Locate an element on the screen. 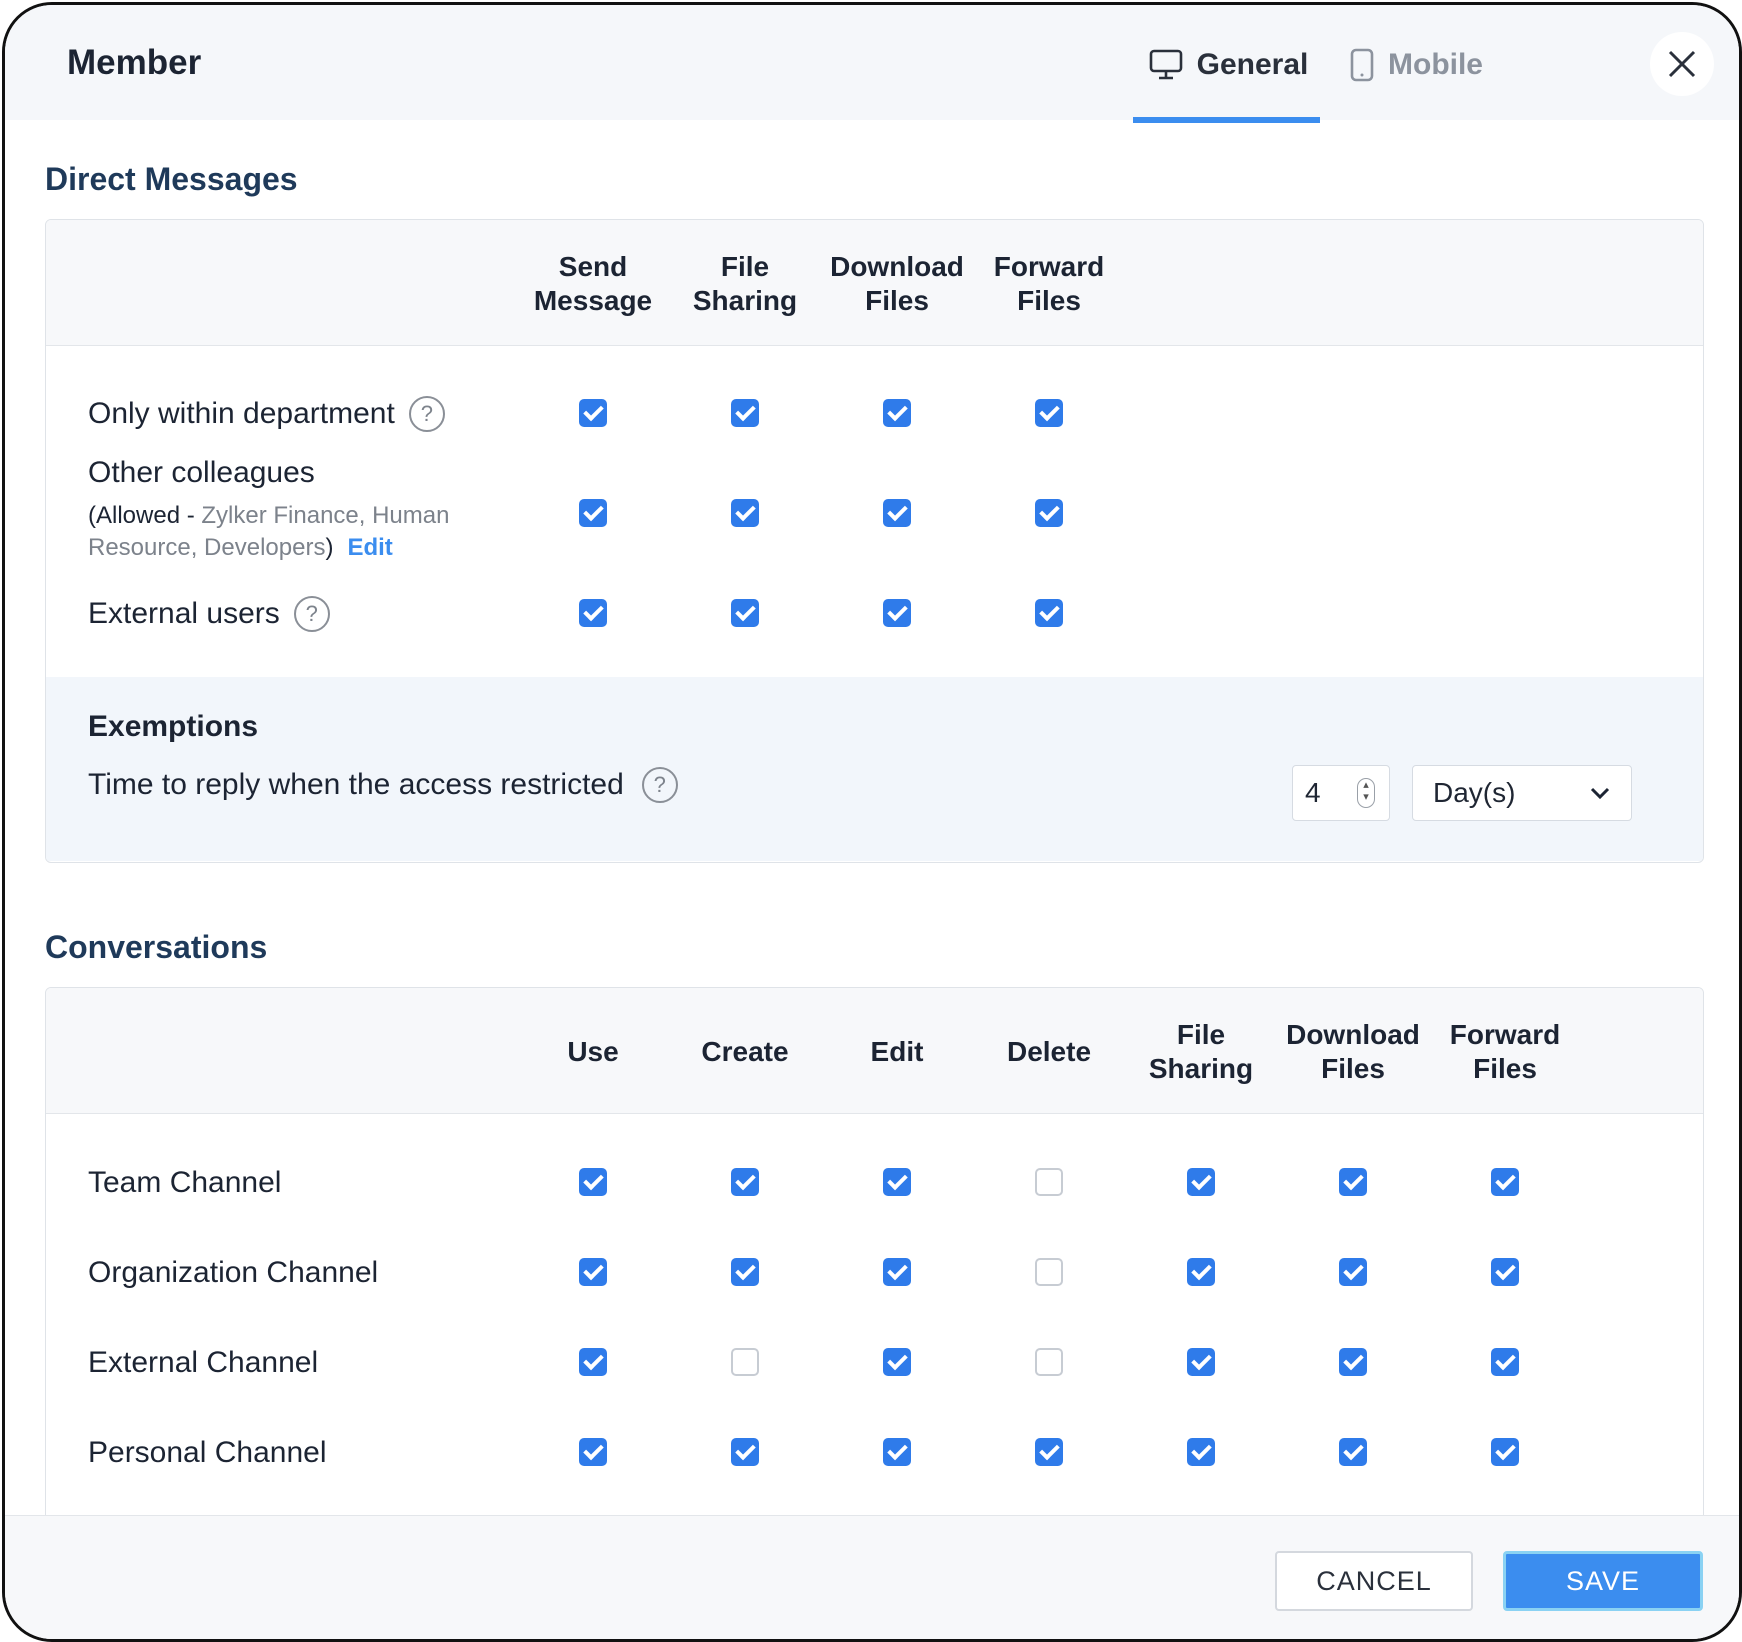 This screenshot has width=1742, height=1642. col-create: Create is located at coordinates (745, 1052).